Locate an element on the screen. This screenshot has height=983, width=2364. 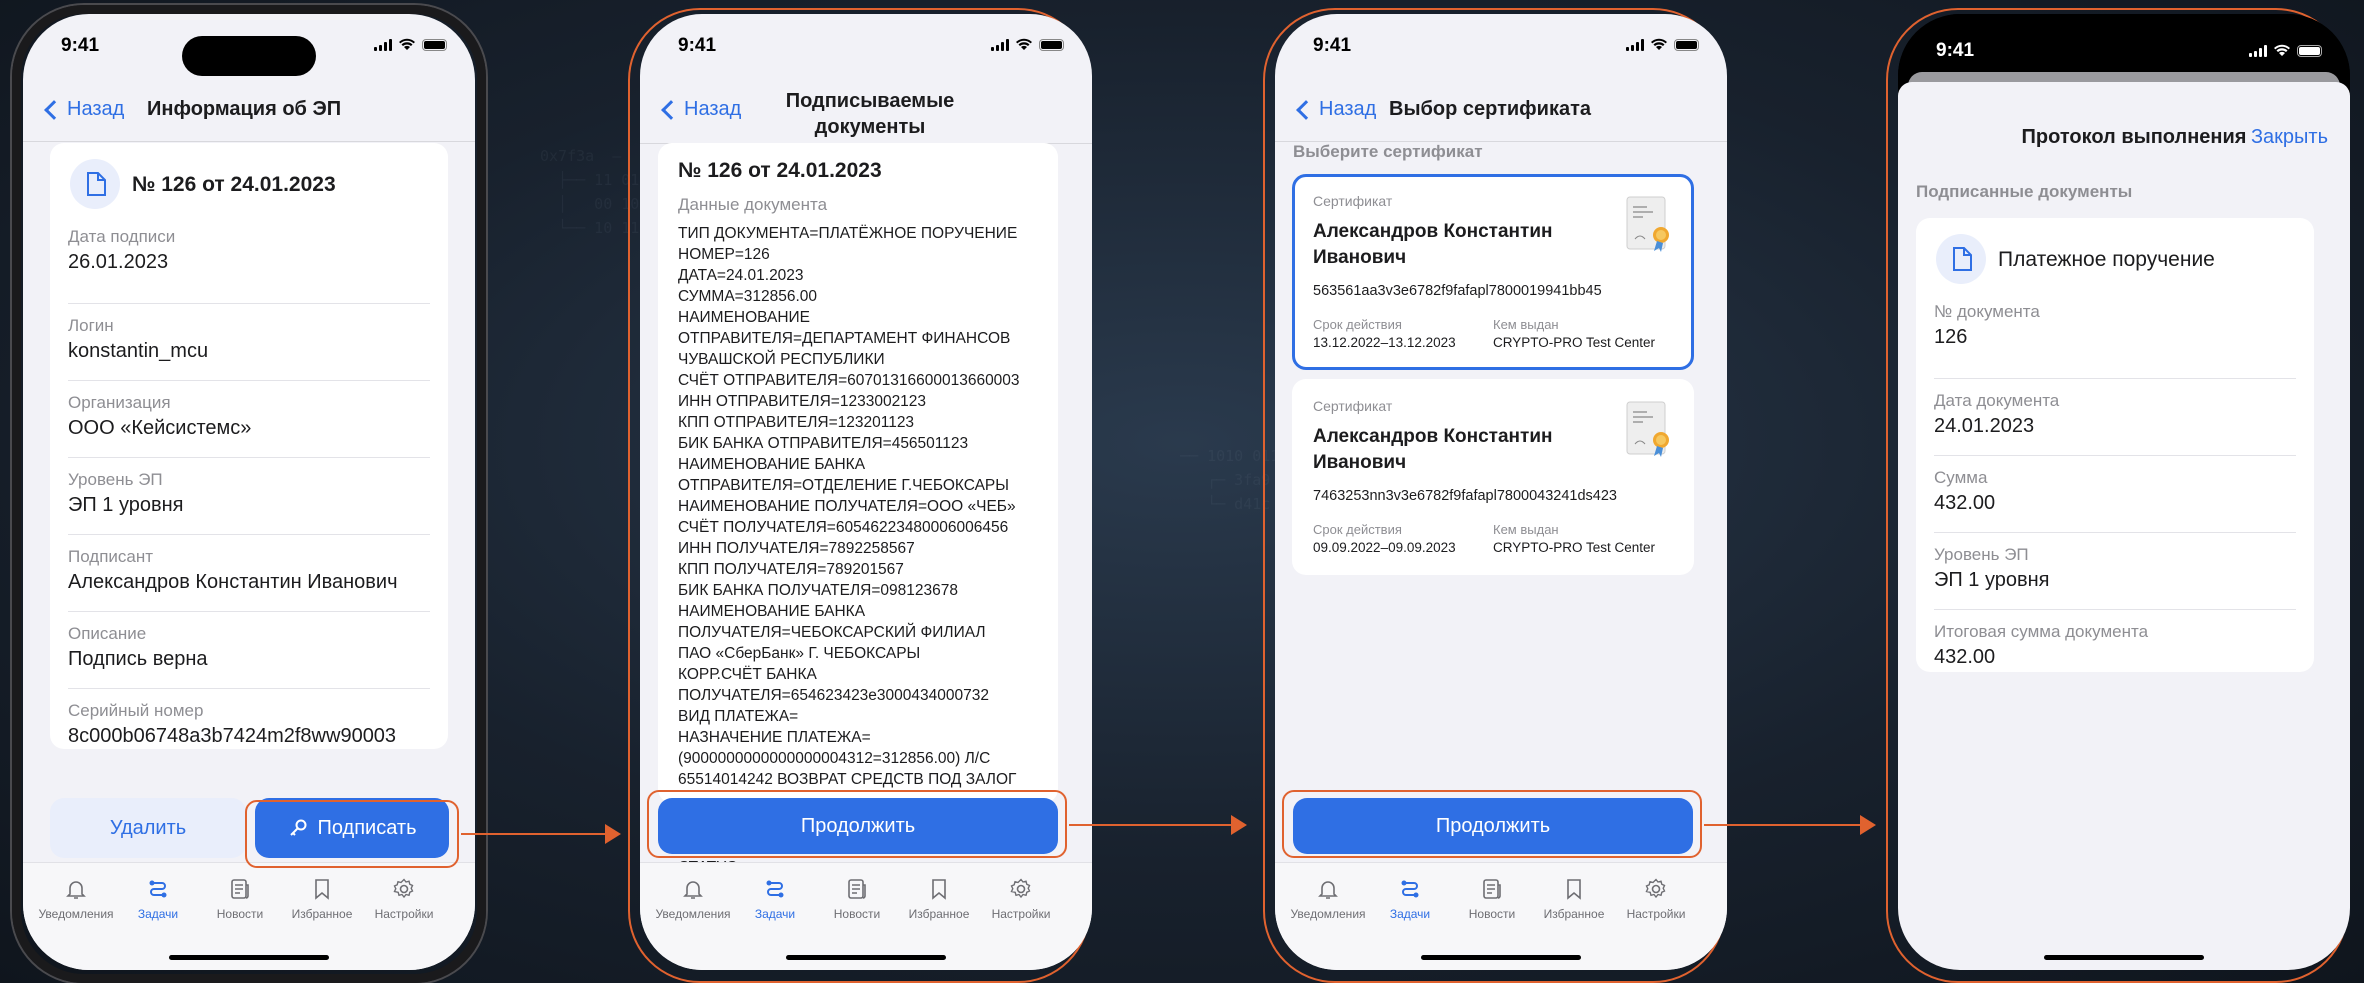
field-sign-date: Дата подписи 26.01.2023 is located at coordinates (249, 265).